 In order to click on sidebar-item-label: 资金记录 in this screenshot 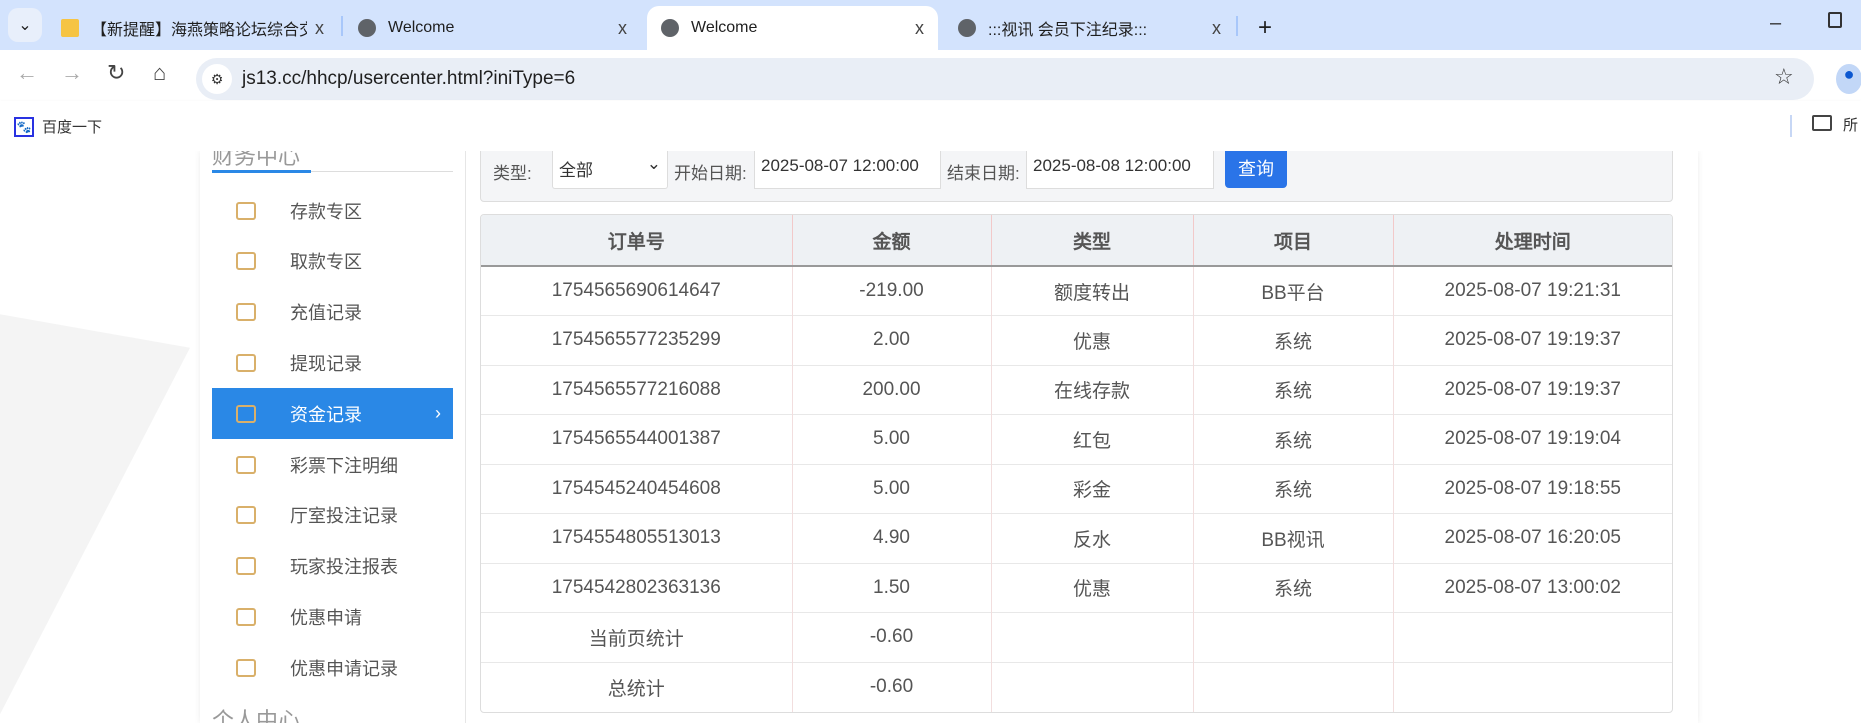, I will do `click(326, 414)`.